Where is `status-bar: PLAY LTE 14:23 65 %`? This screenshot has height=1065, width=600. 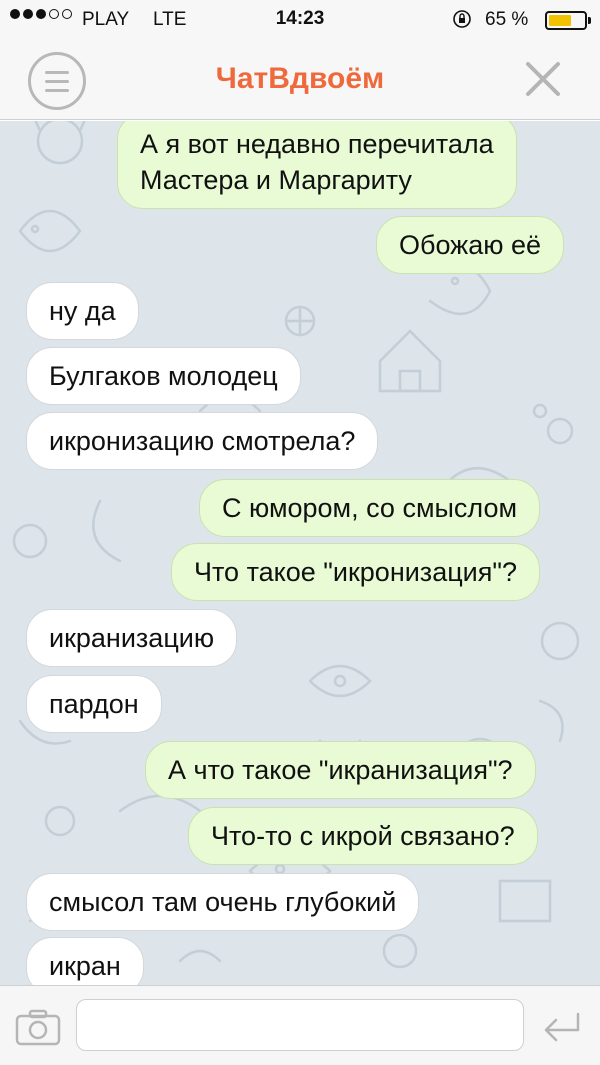
status-bar: PLAY LTE 14:23 65 % is located at coordinates (300, 20).